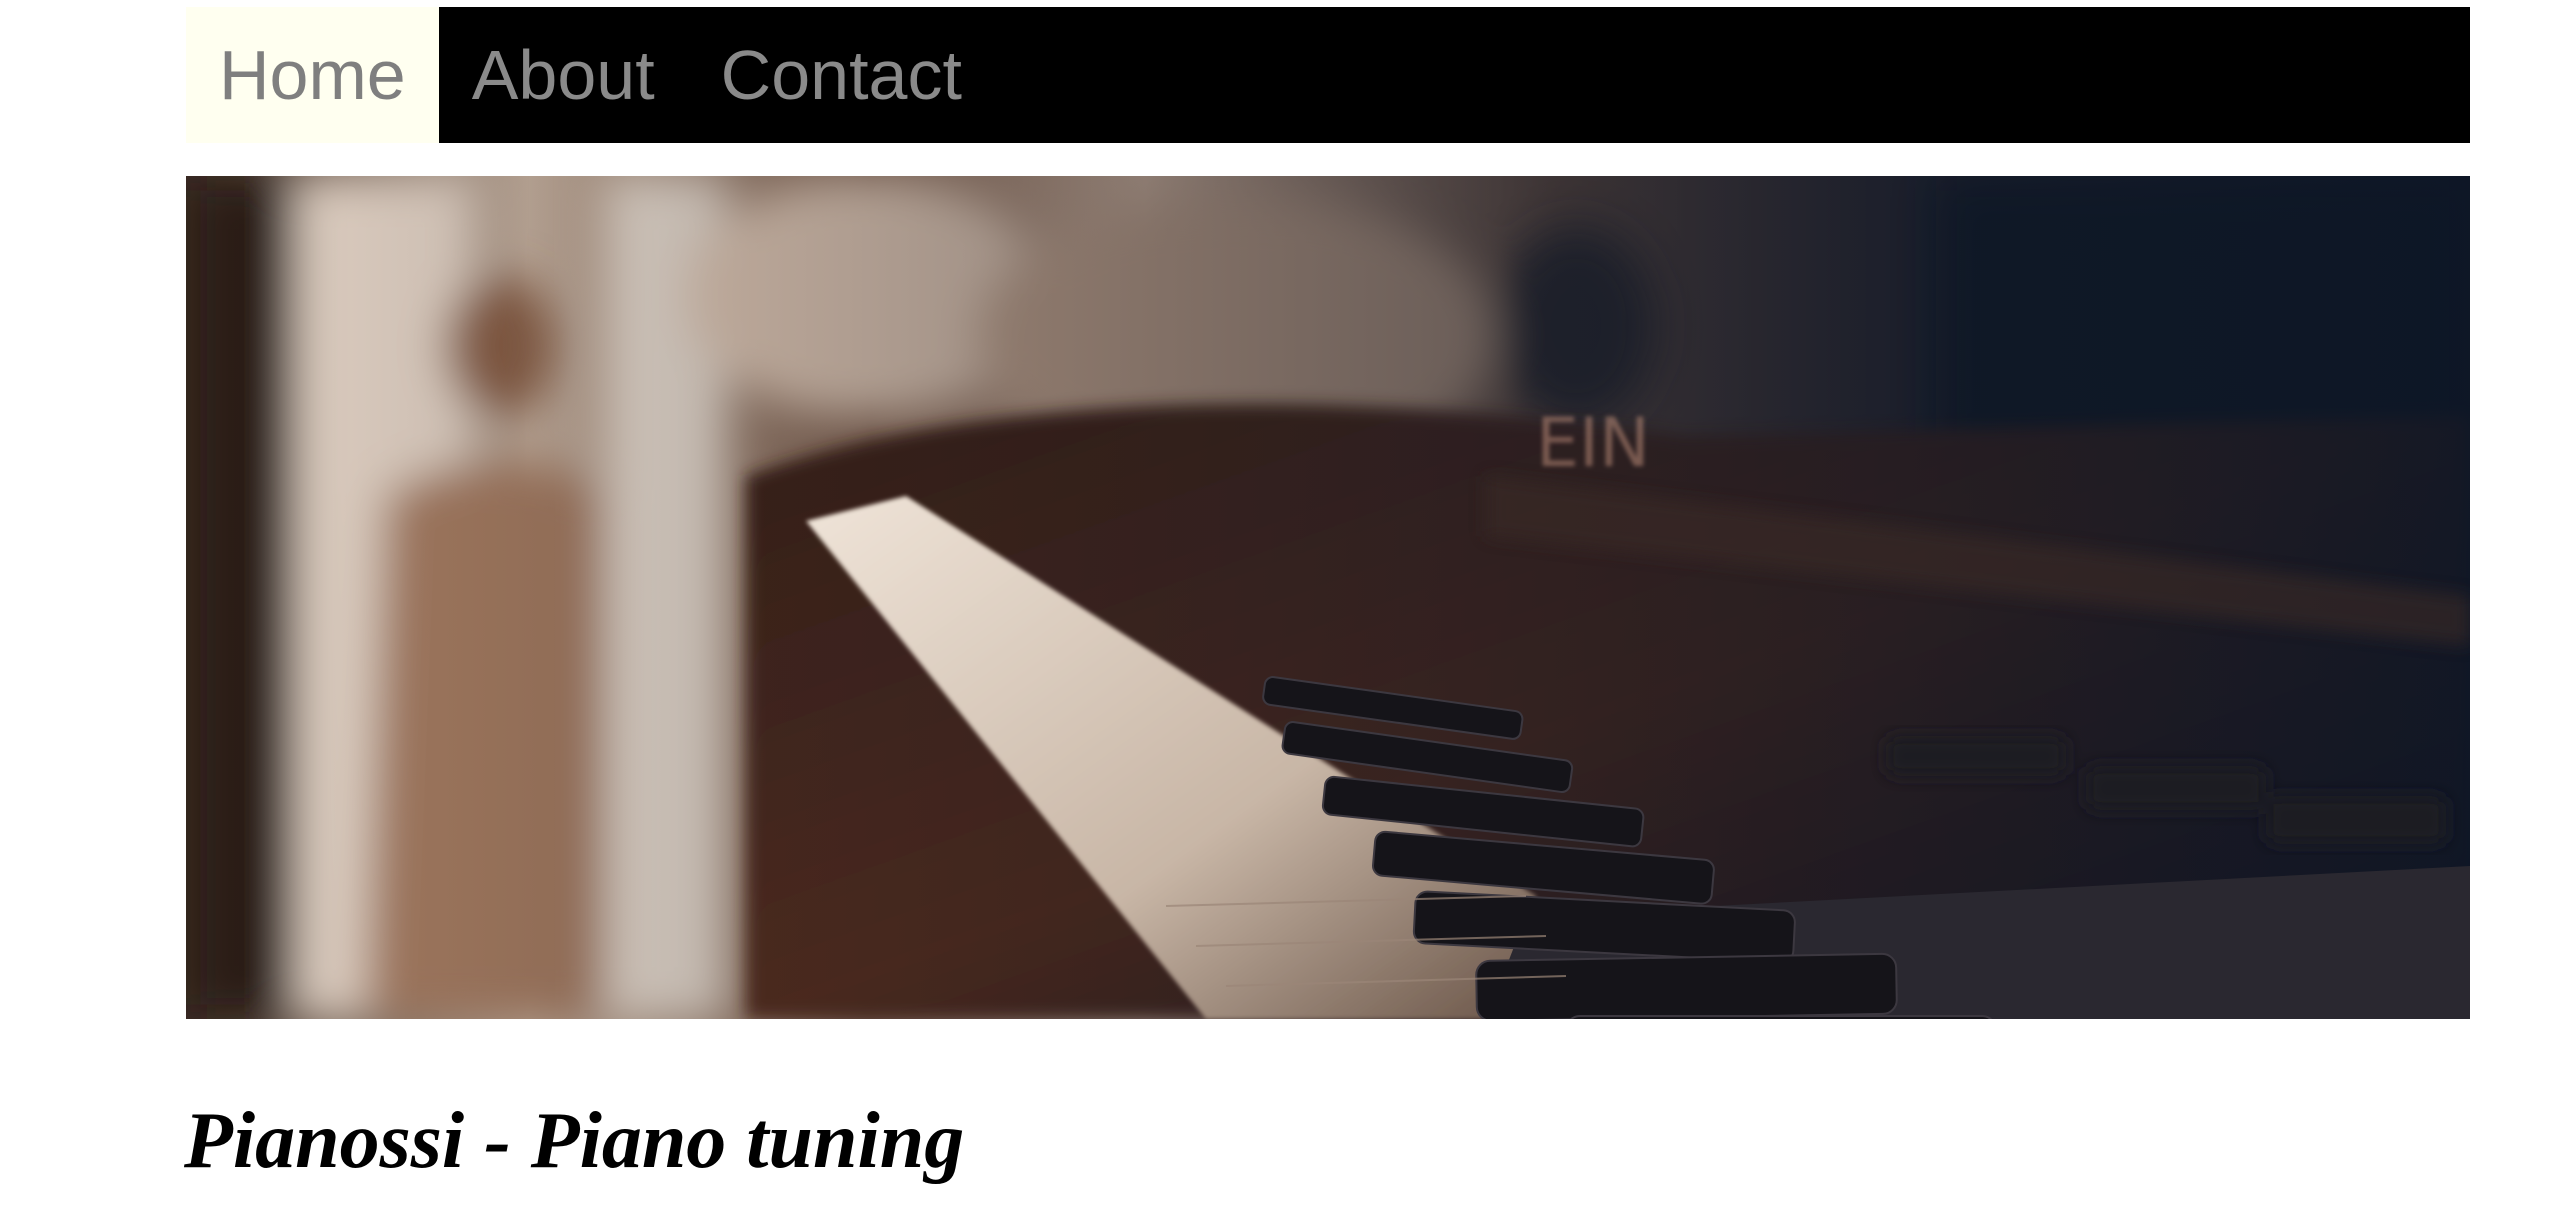 The width and height of the screenshot is (2554, 1220). What do you see at coordinates (312, 75) in the screenshot?
I see `nav-link-home: Home` at bounding box center [312, 75].